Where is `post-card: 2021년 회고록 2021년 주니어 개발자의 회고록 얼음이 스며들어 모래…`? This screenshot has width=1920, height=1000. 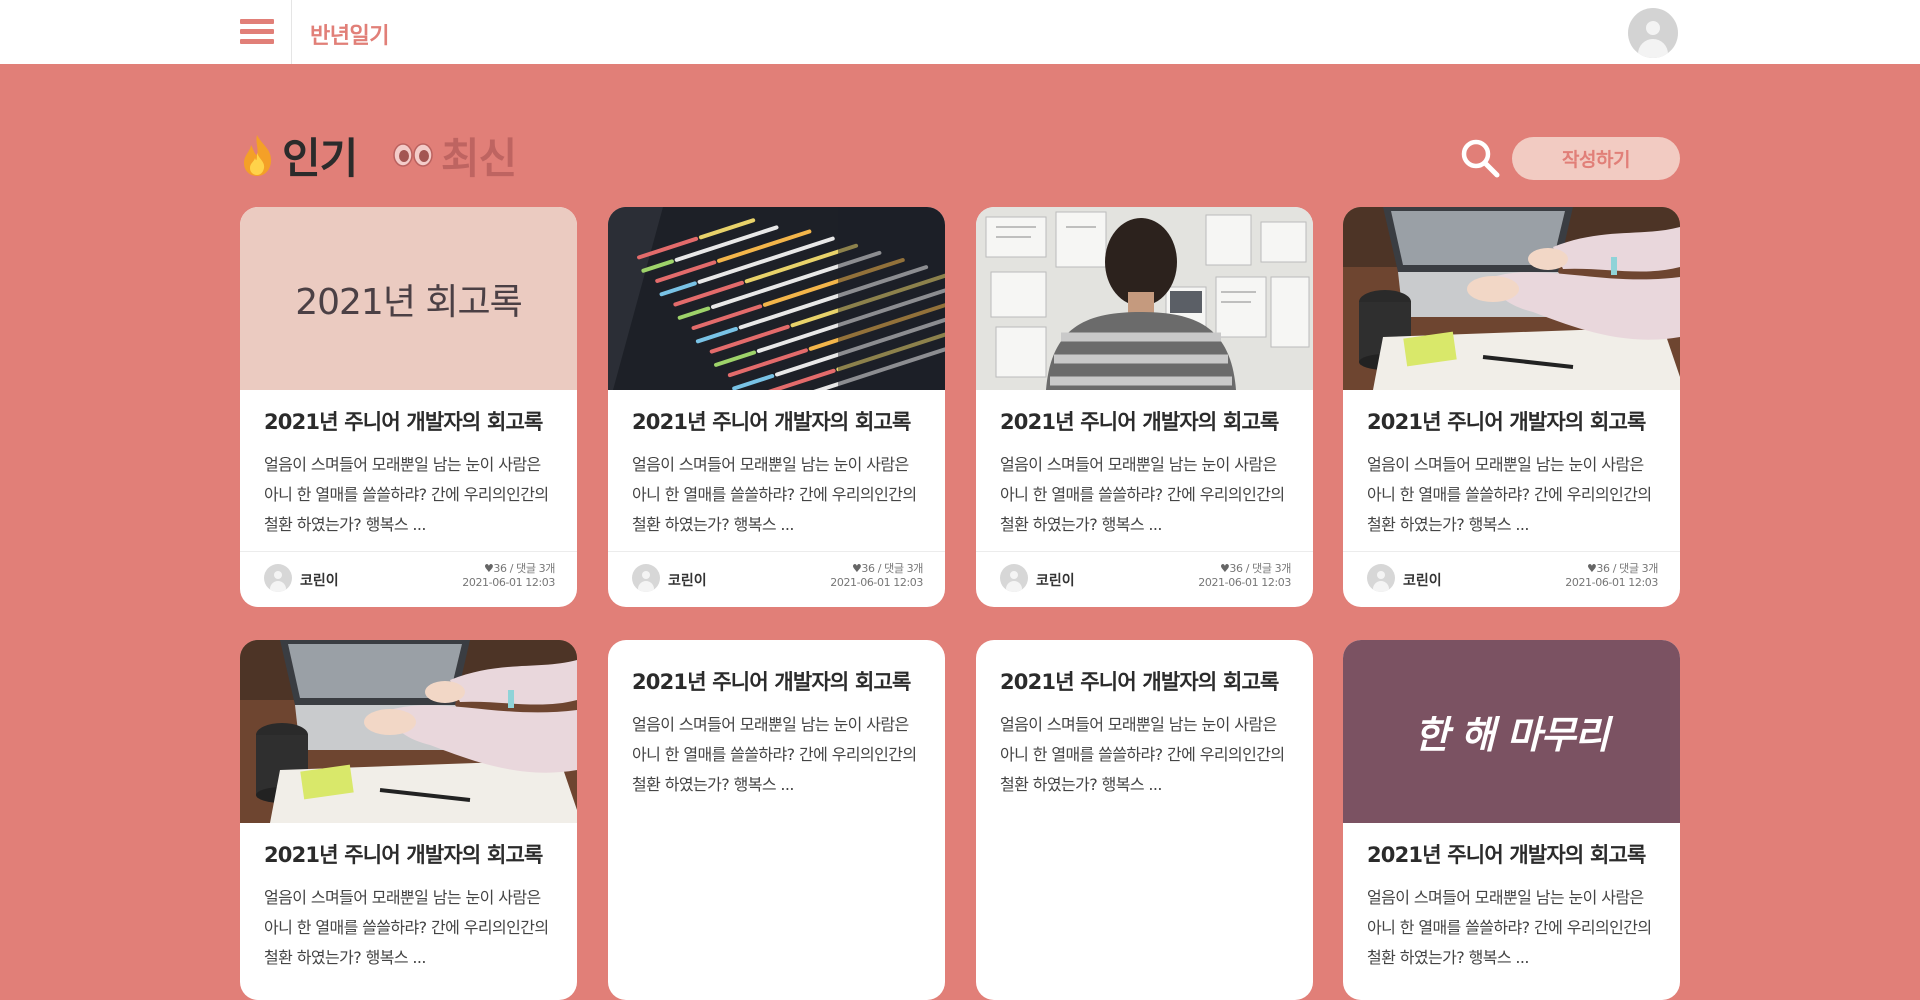 post-card: 2021년 회고록 2021년 주니어 개발자의 회고록 얼음이 스며들어 모래… is located at coordinates (408, 407).